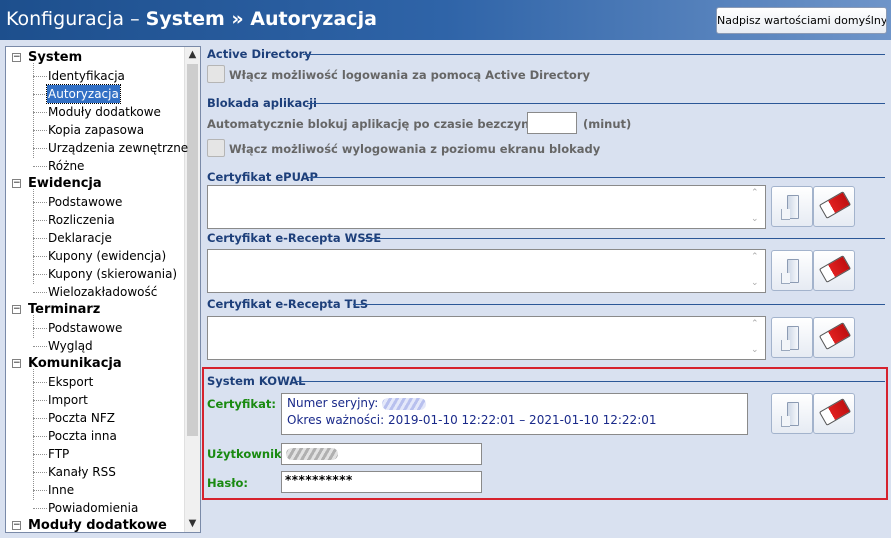  What do you see at coordinates (192, 524) in the screenshot?
I see `scroll-down-arrow-icon: ▼` at bounding box center [192, 524].